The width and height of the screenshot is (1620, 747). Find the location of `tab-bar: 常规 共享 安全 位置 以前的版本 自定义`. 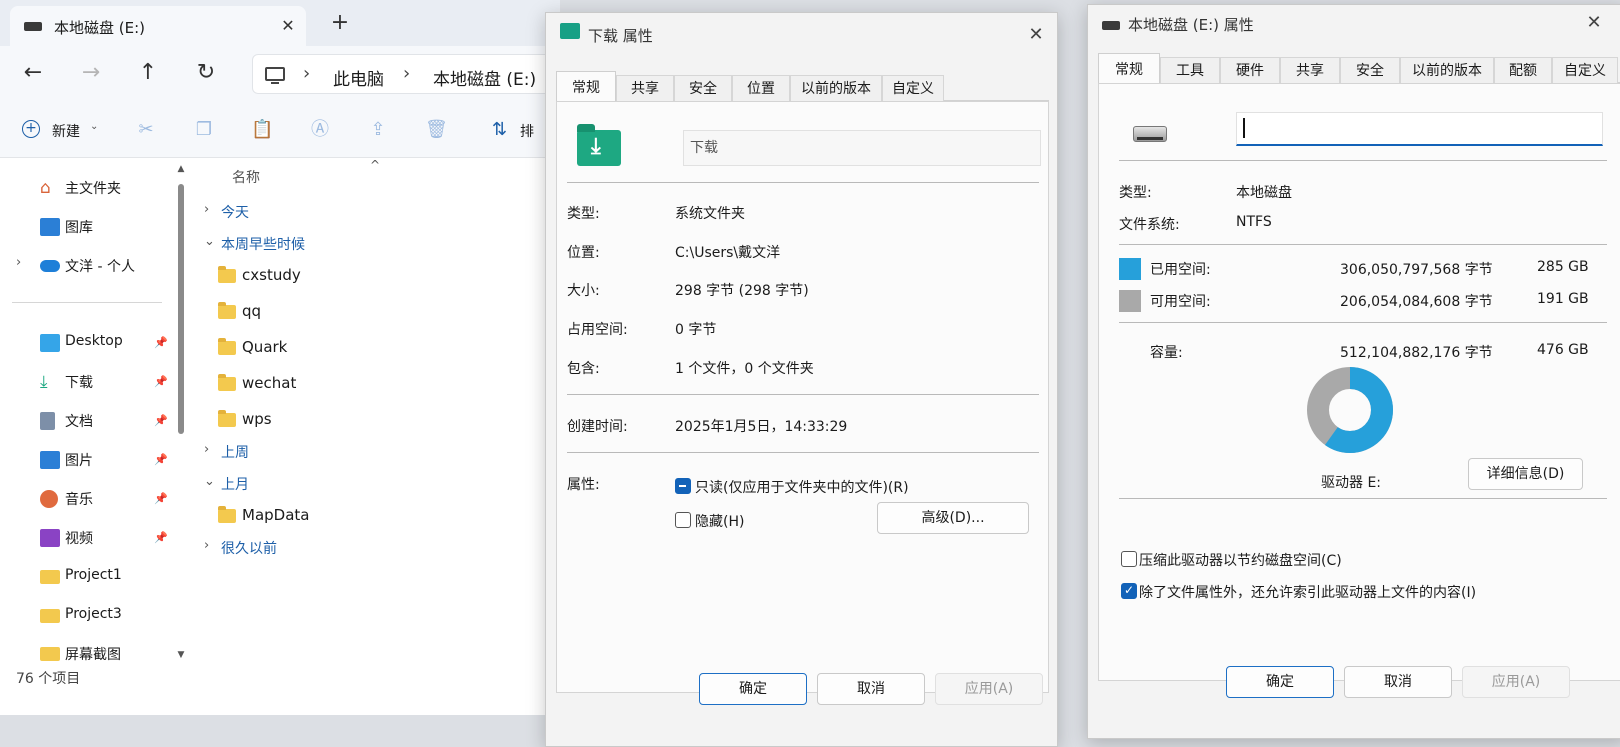

tab-bar: 常规 共享 安全 位置 以前的版本 自定义 is located at coordinates (802, 86).